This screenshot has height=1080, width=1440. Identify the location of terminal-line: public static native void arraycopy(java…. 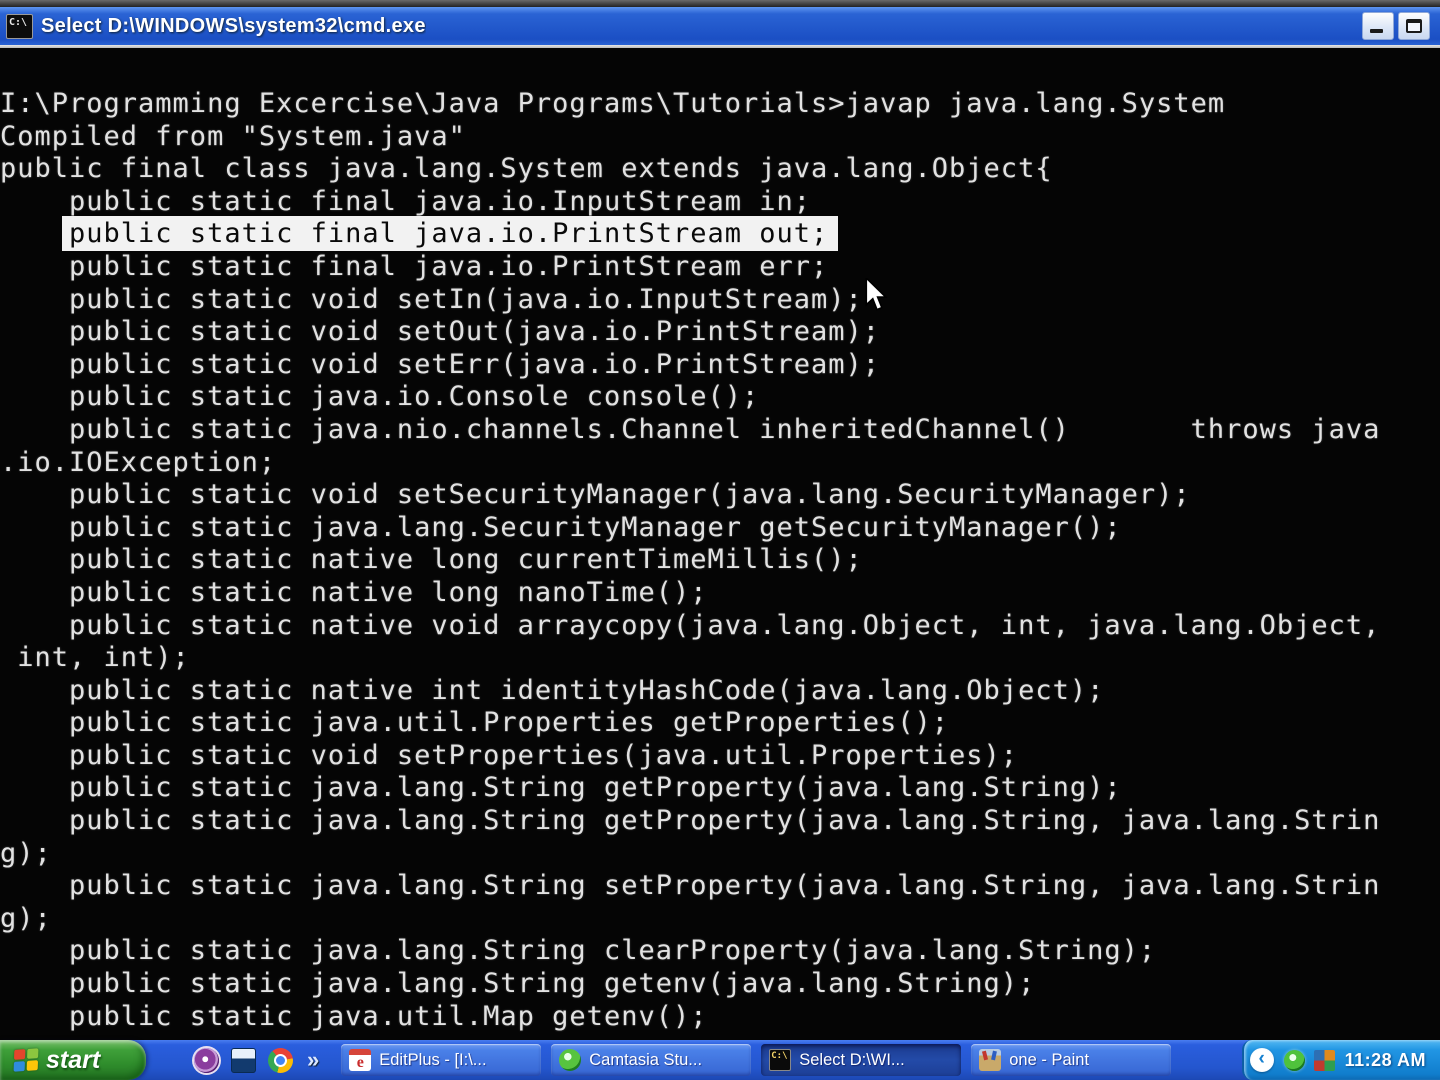
(690, 625).